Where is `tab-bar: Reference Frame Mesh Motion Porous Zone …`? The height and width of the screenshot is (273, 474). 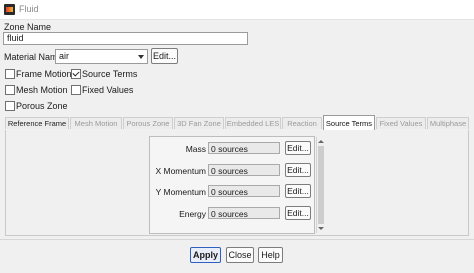 tab-bar: Reference Frame Mesh Motion Porous Zone … is located at coordinates (237, 123).